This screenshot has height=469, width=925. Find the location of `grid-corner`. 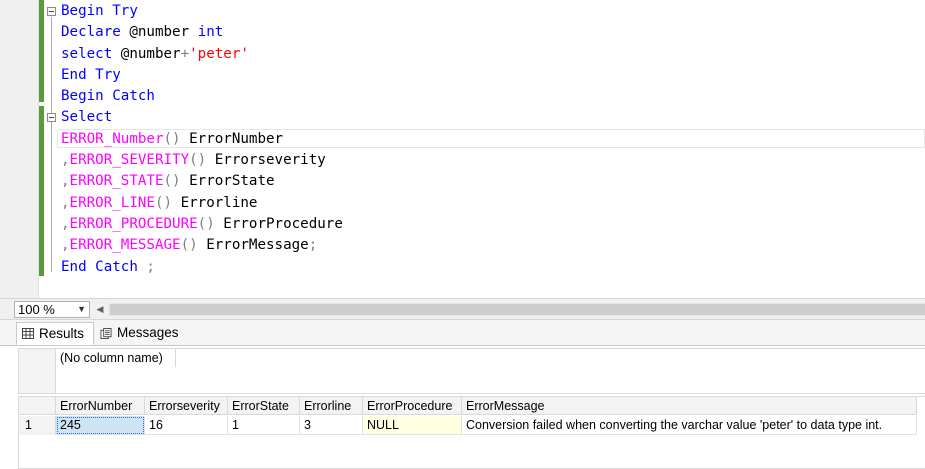

grid-corner is located at coordinates (37, 406).